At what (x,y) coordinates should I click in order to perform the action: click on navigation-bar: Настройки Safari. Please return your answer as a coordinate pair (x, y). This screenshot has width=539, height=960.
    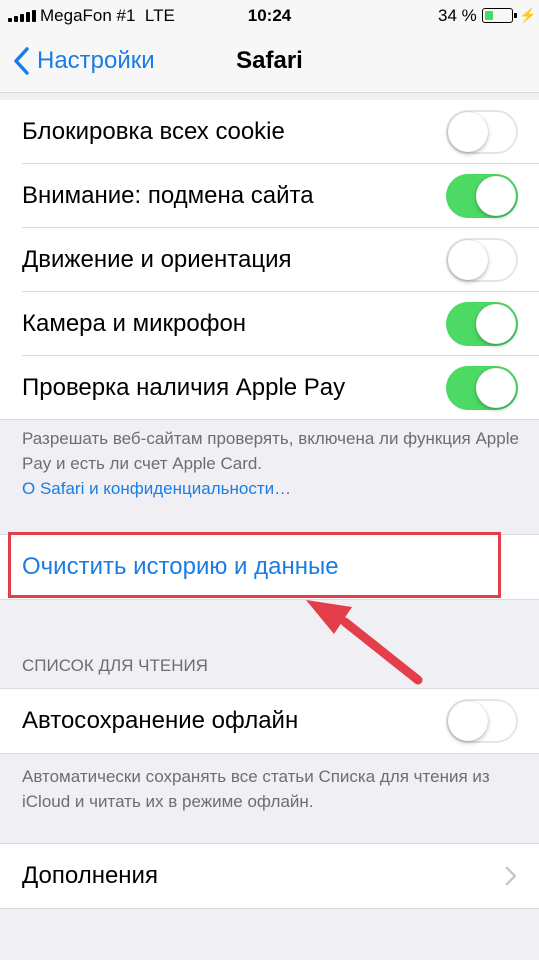
    Looking at the image, I should click on (269, 62).